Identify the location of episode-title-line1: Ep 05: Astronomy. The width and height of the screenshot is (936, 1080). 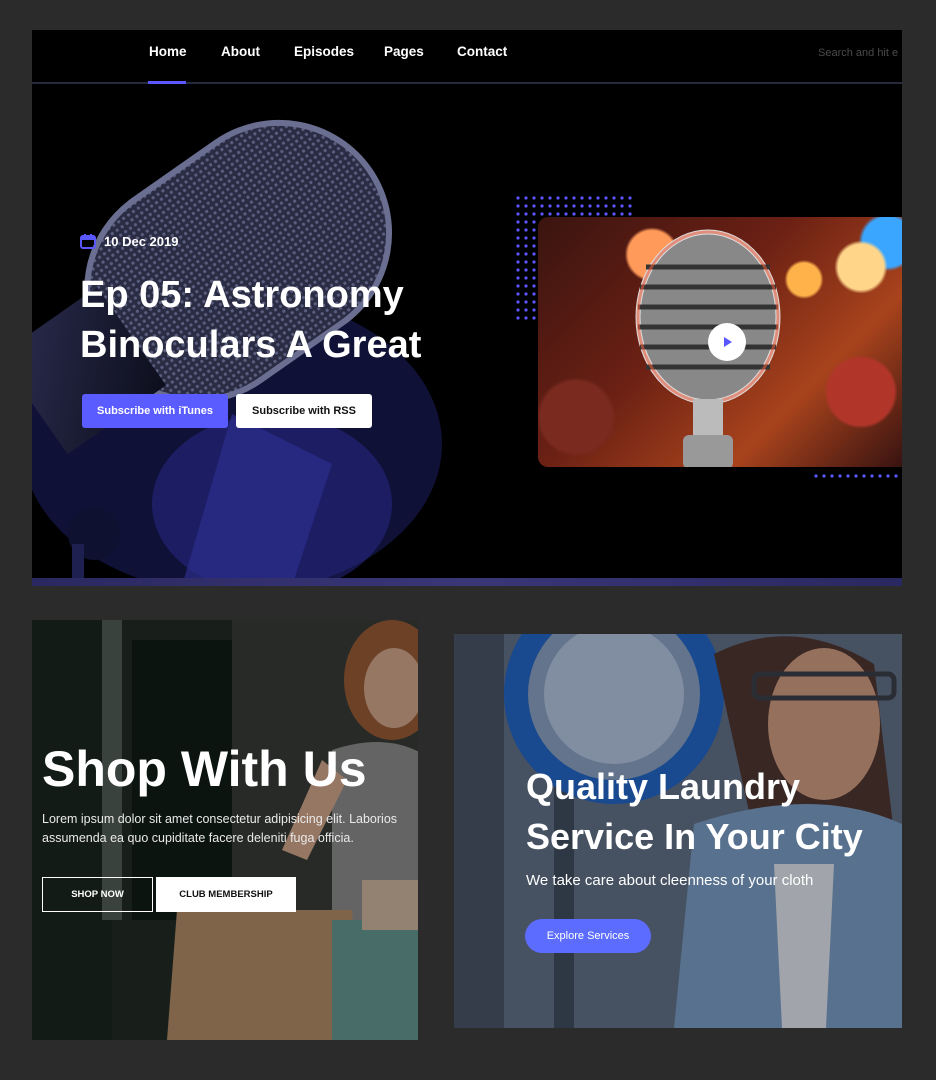
(242, 295).